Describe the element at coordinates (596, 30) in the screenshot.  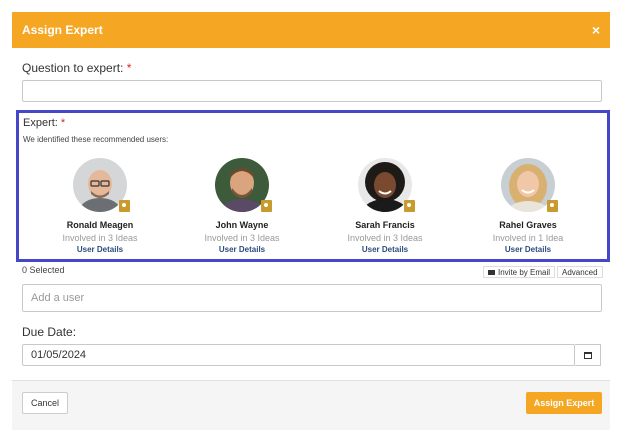
I see `close-icon: ×` at that location.